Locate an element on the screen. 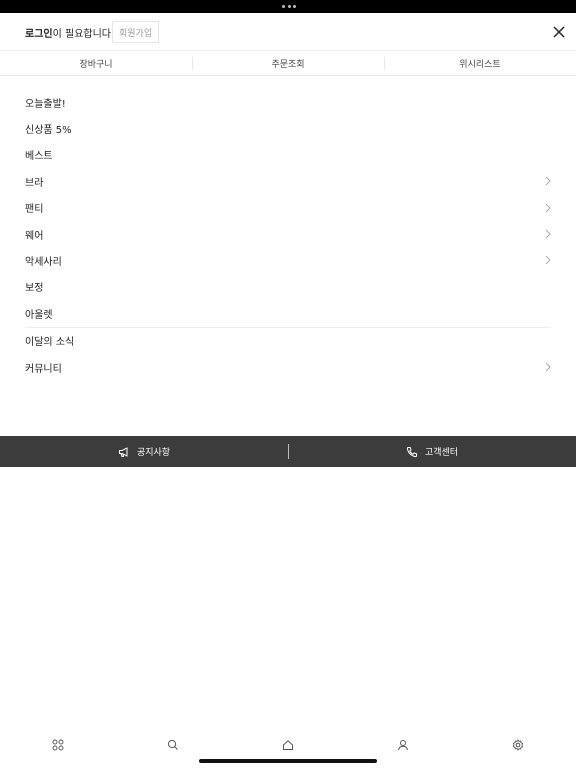  bottom-tab-bar is located at coordinates (288, 745).